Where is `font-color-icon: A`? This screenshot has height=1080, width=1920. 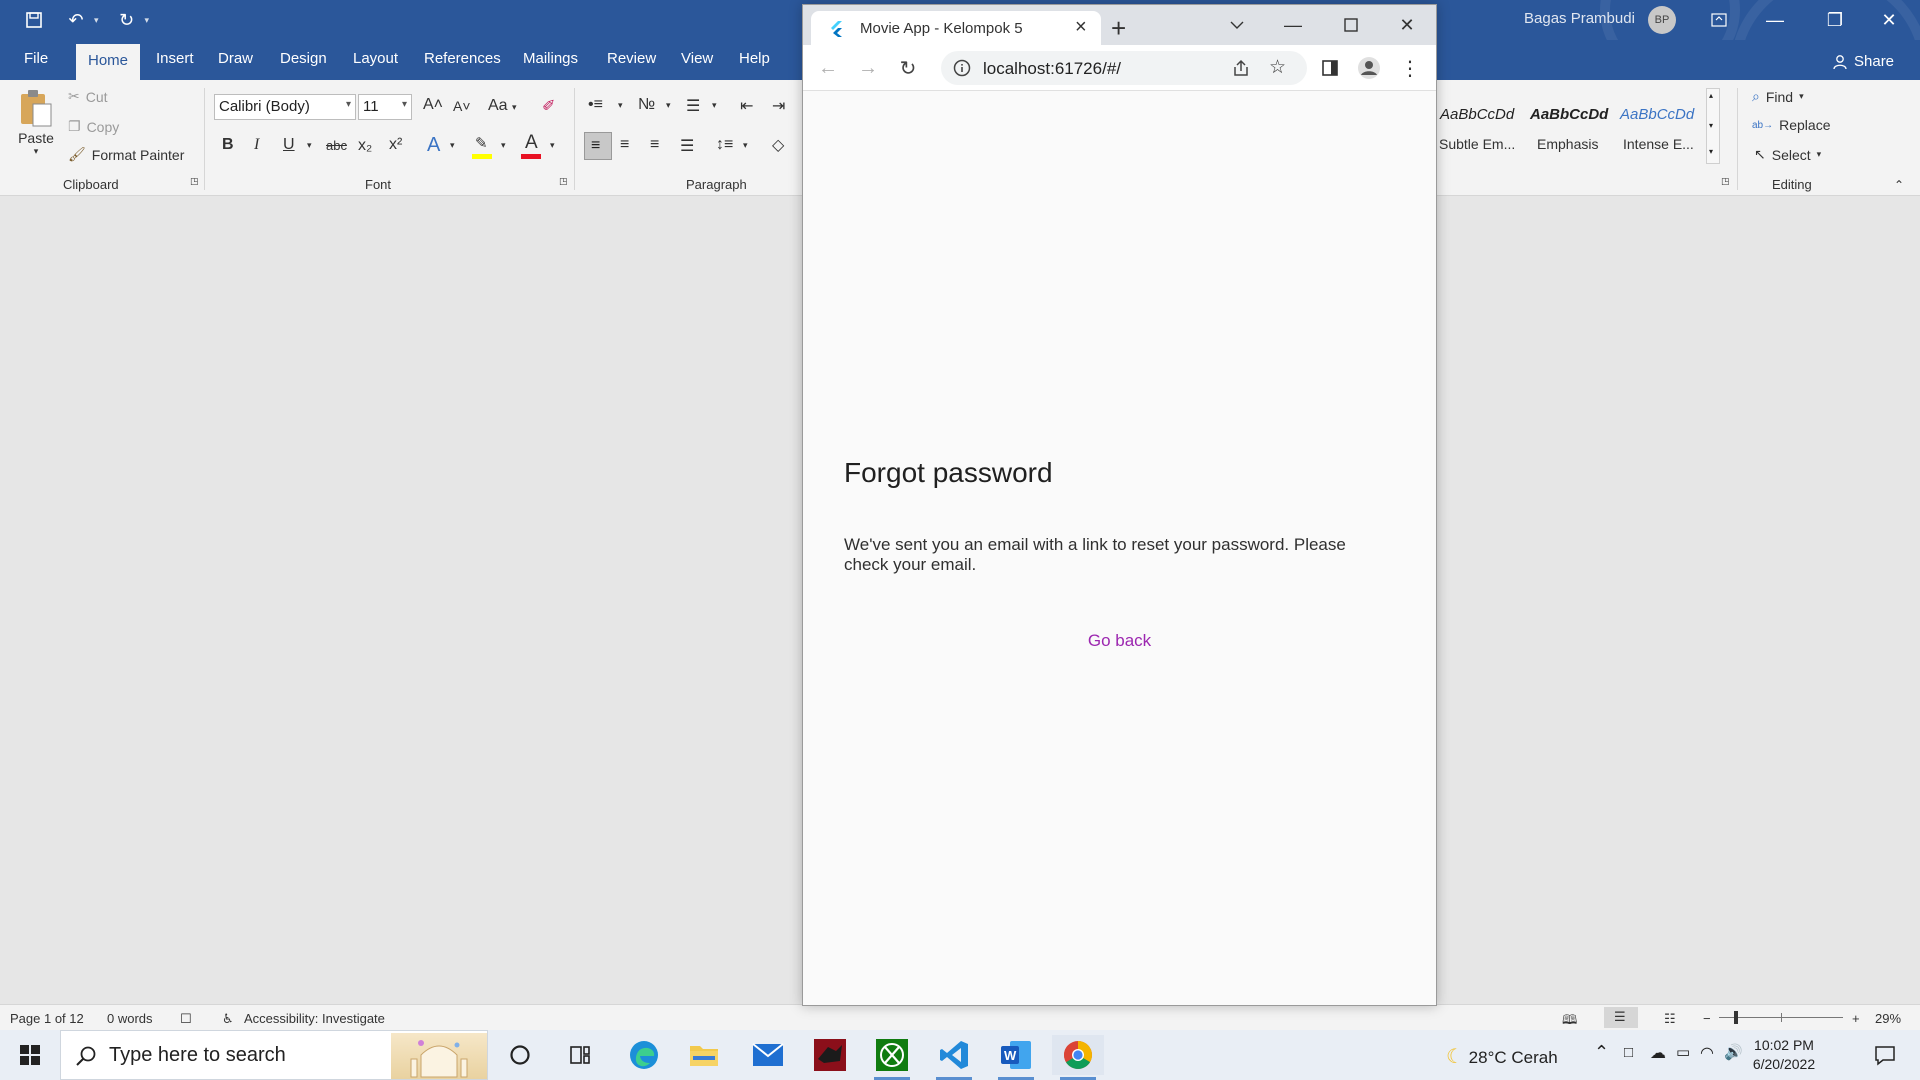 font-color-icon: A is located at coordinates (532, 146).